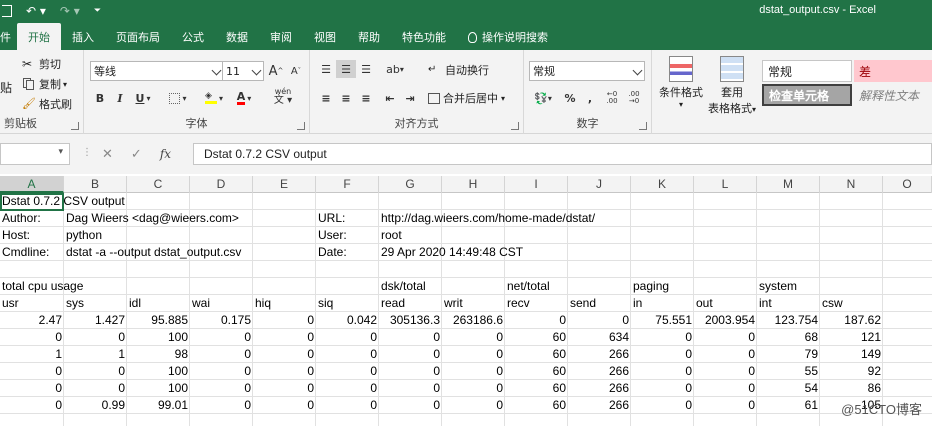 This screenshot has height=426, width=932. I want to click on enter-icon: ✓, so click(136, 154).